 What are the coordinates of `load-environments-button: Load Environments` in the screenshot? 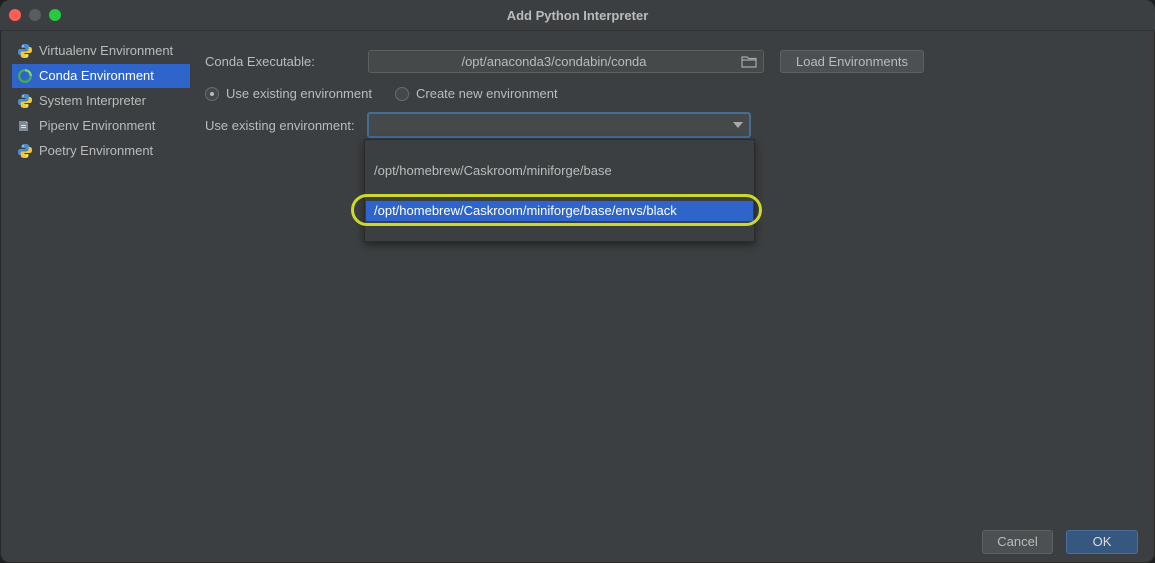 It's located at (852, 61).